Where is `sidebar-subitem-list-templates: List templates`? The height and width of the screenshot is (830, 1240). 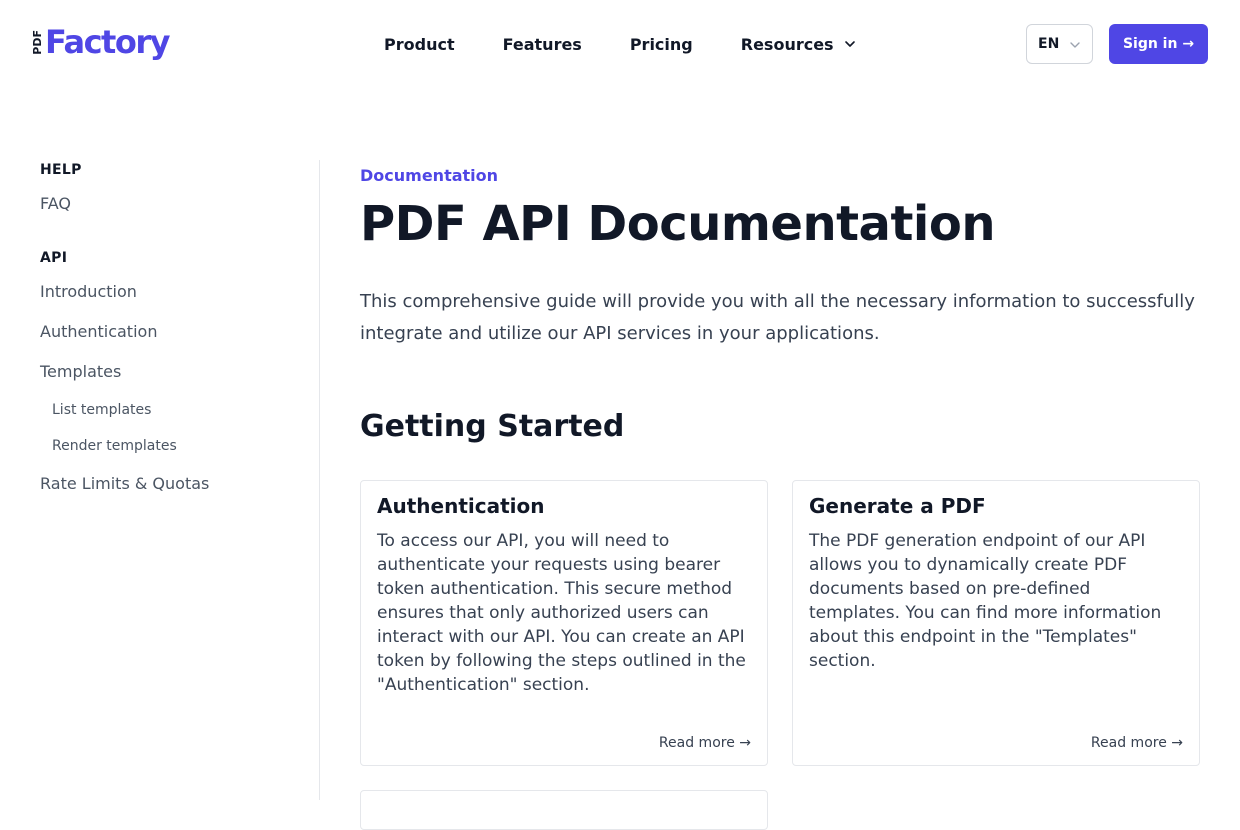 sidebar-subitem-list-templates: List templates is located at coordinates (101, 410).